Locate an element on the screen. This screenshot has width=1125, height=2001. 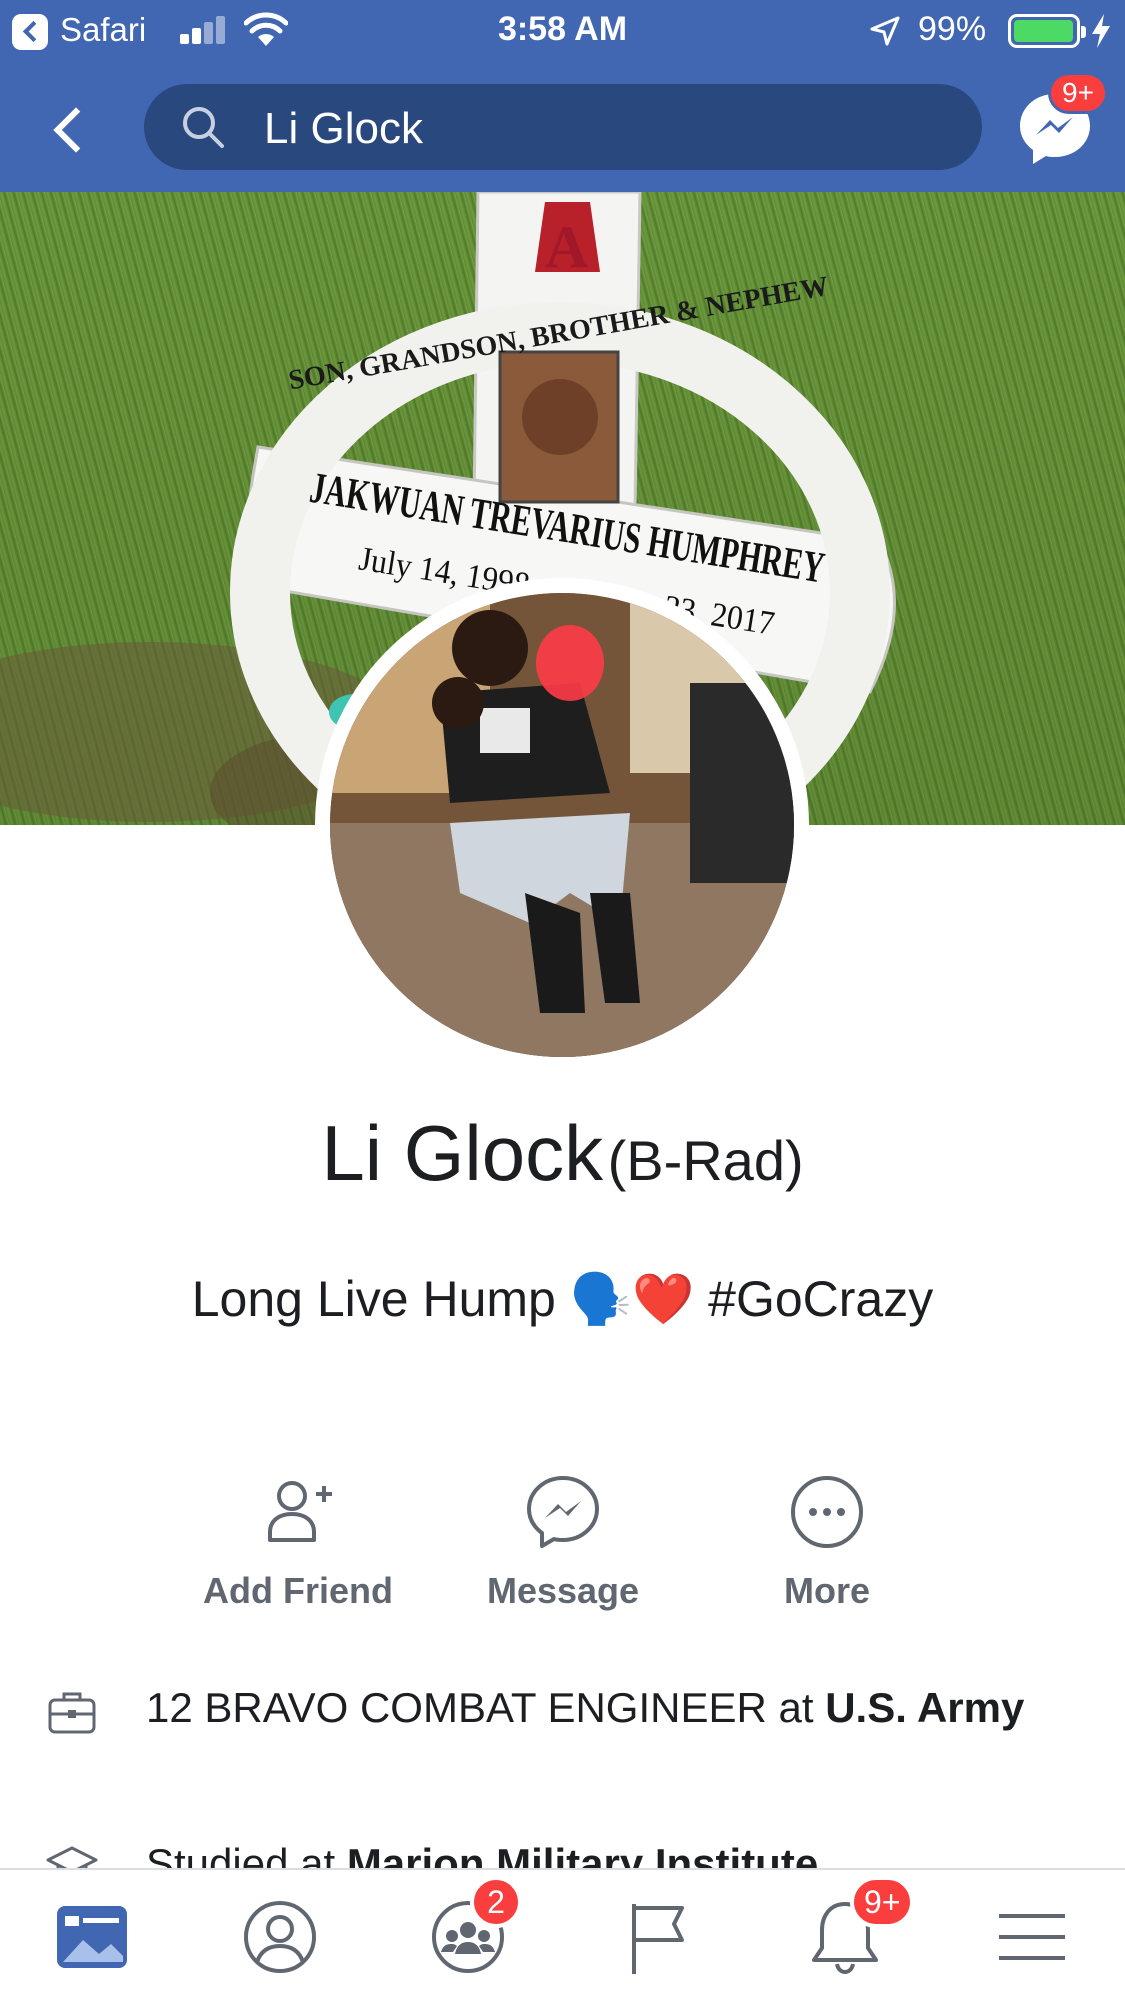
profile-bio: Long Live Hump 🗣️❤️ #GoCrazy is located at coordinates (562, 1299).